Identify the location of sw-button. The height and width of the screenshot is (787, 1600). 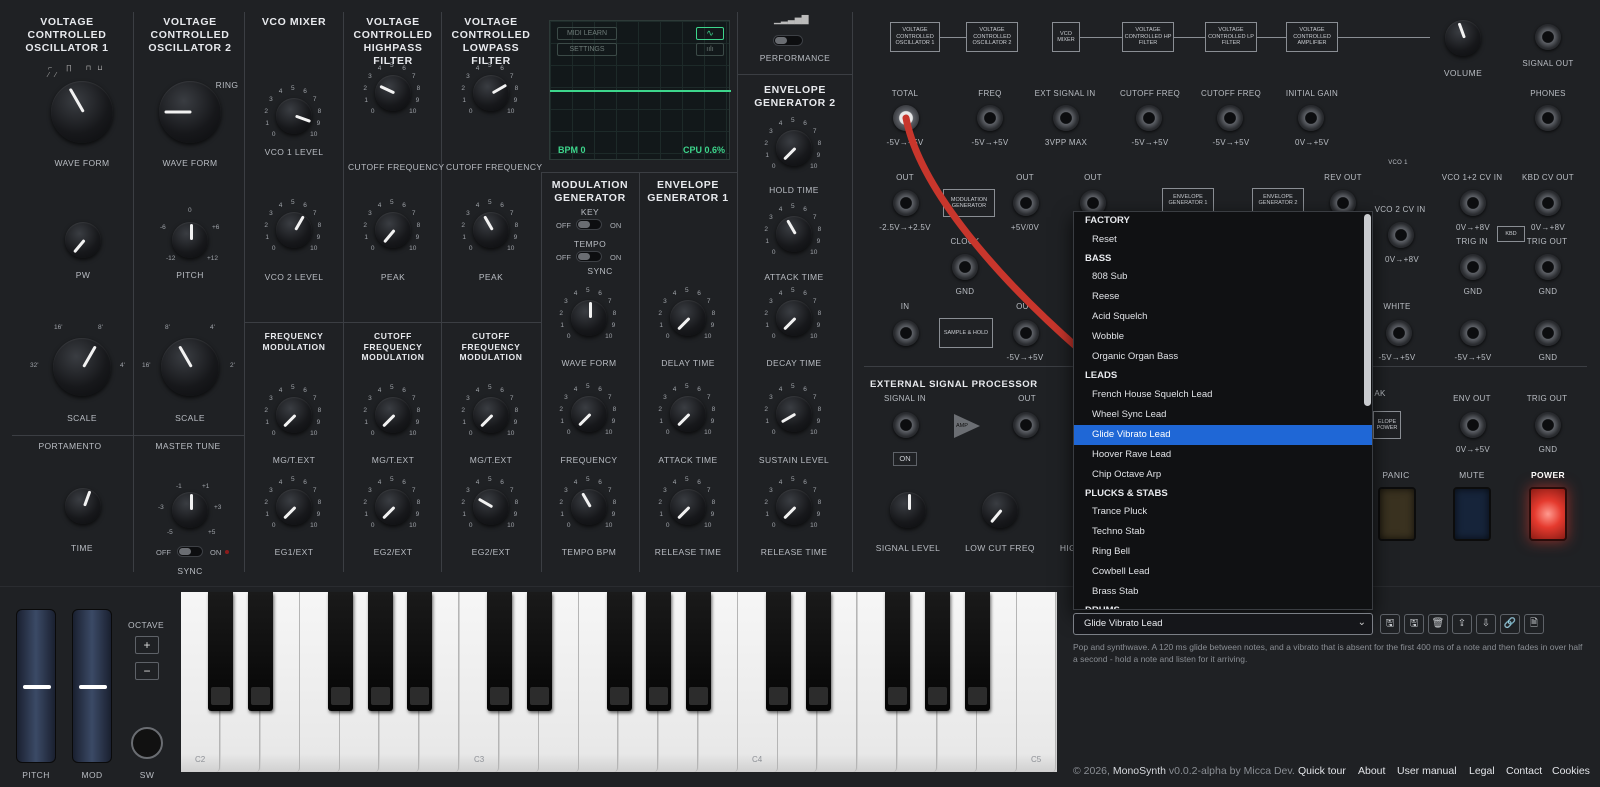
(147, 743).